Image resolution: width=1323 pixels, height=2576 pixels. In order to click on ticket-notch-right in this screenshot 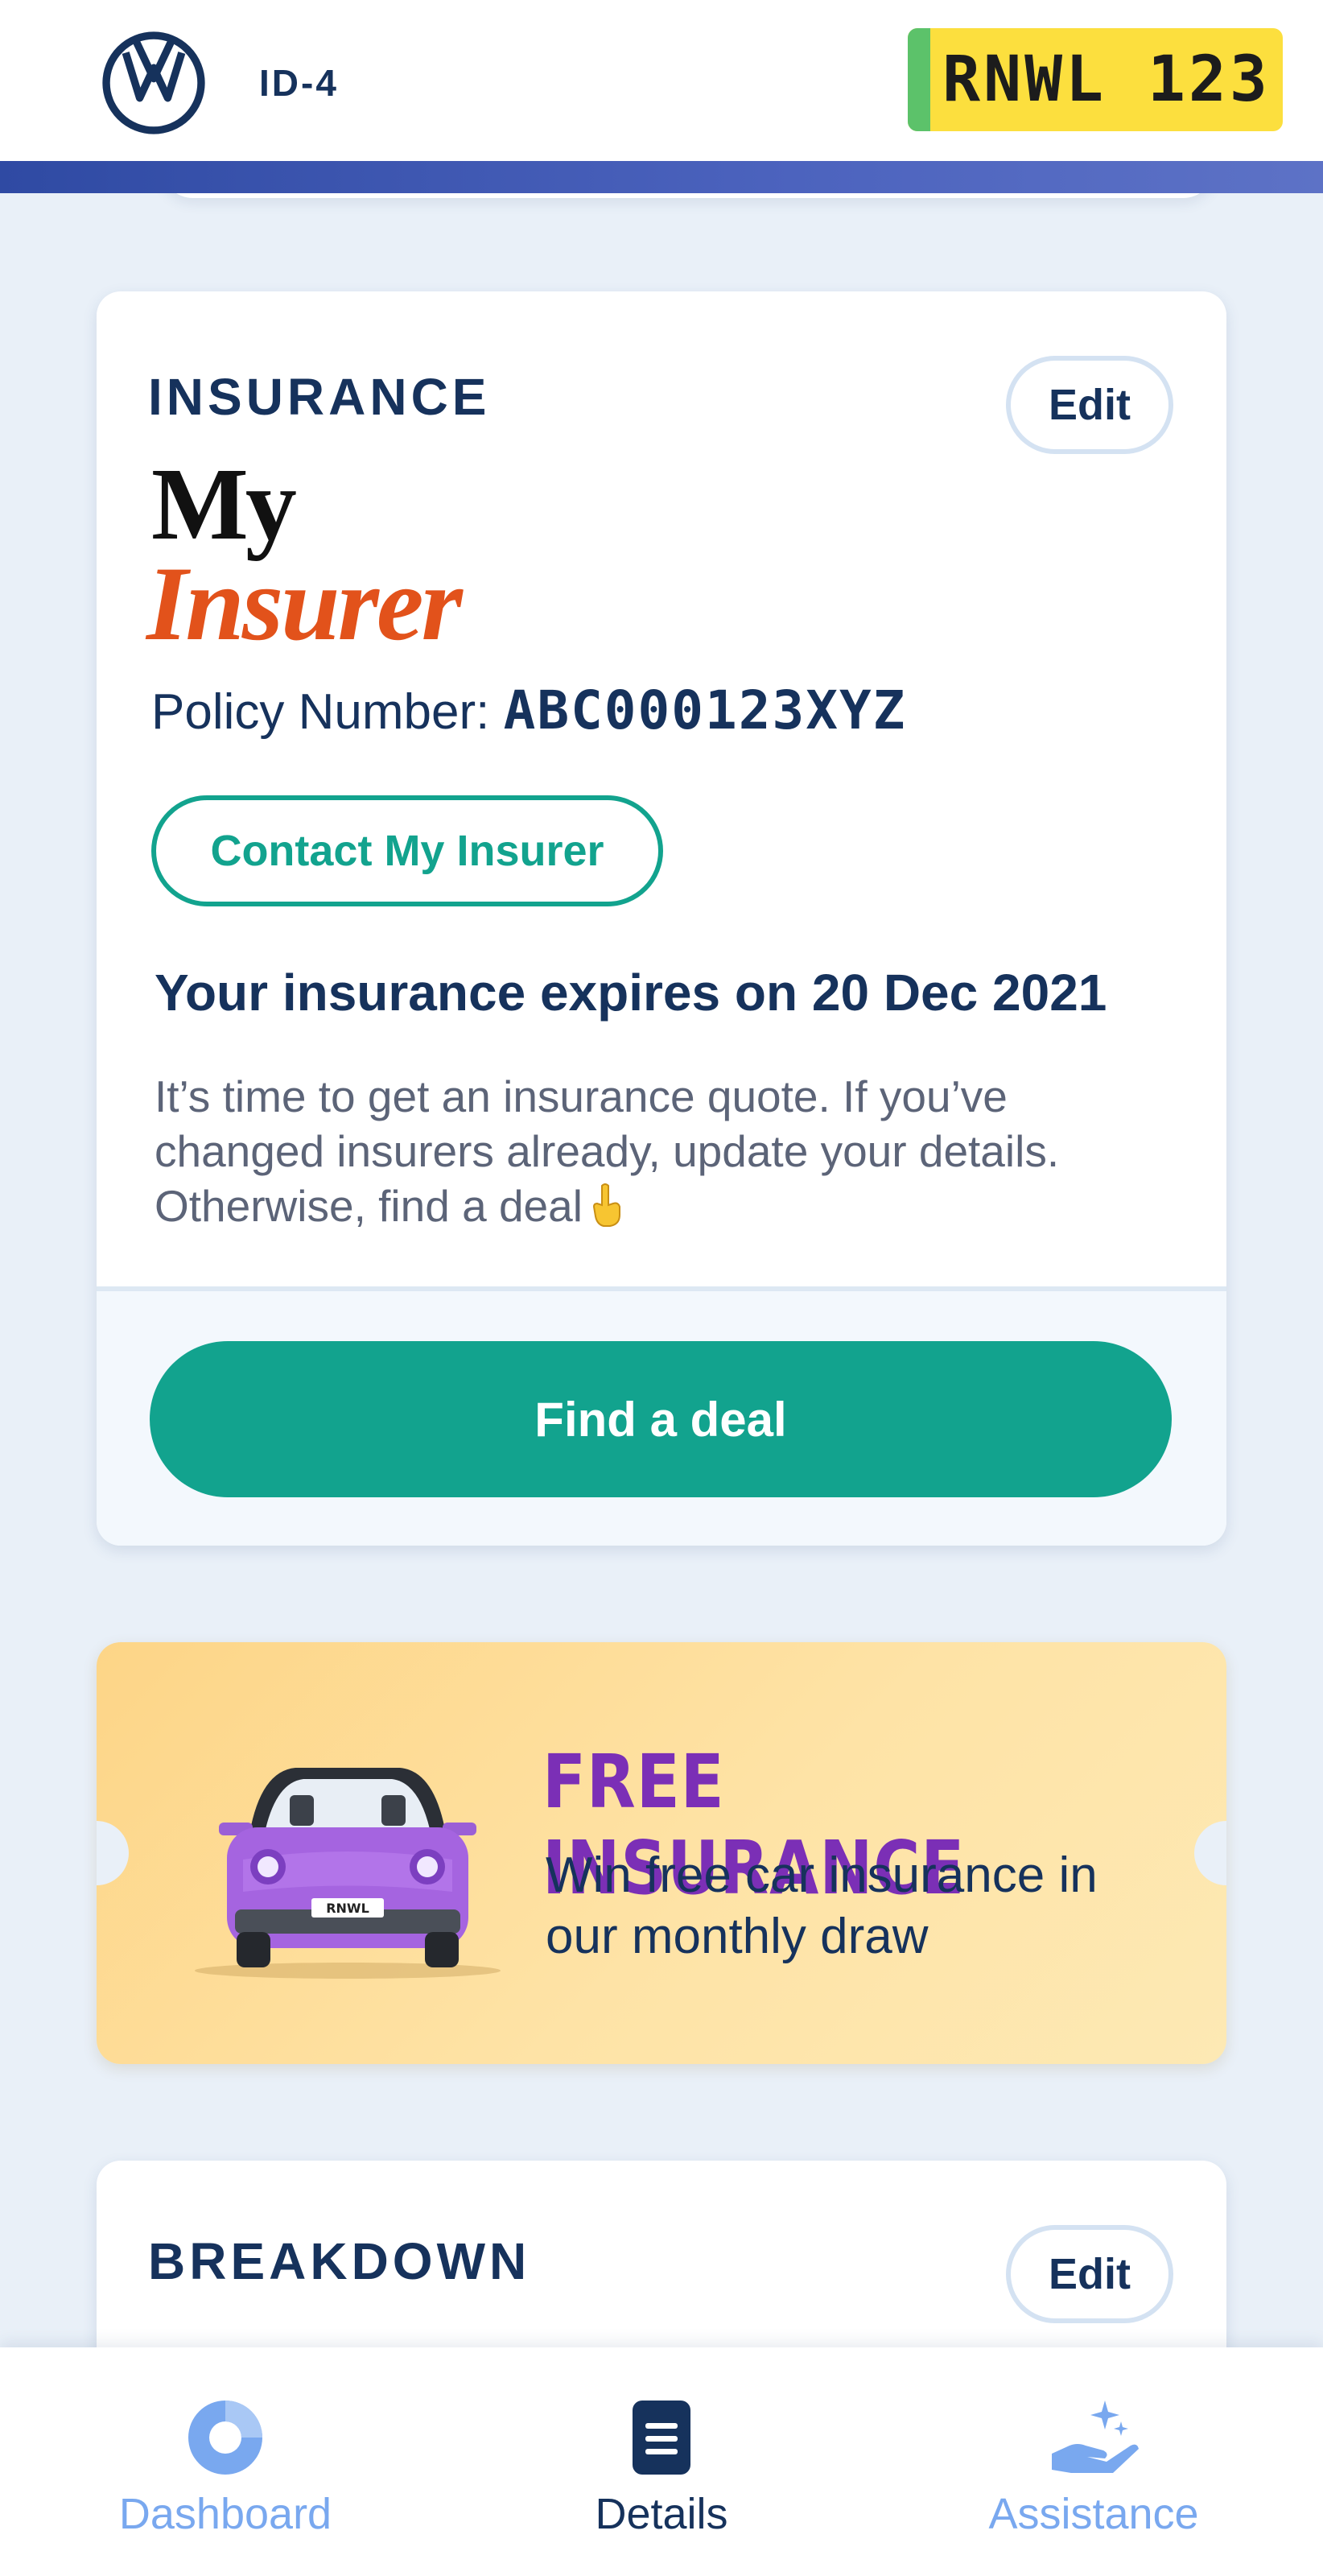, I will do `click(1210, 1853)`.